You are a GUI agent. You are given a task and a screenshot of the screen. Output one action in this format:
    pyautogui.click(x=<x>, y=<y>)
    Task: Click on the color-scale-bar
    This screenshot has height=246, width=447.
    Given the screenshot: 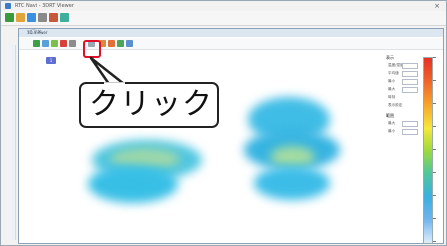 What is the action you would take?
    pyautogui.click(x=428, y=150)
    